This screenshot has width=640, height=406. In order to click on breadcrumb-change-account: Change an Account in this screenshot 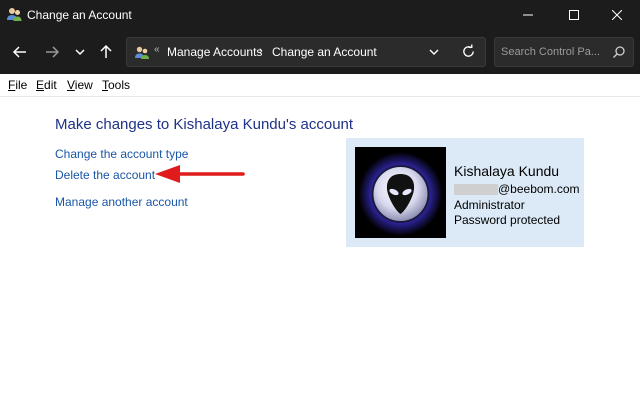, I will do `click(324, 52)`.